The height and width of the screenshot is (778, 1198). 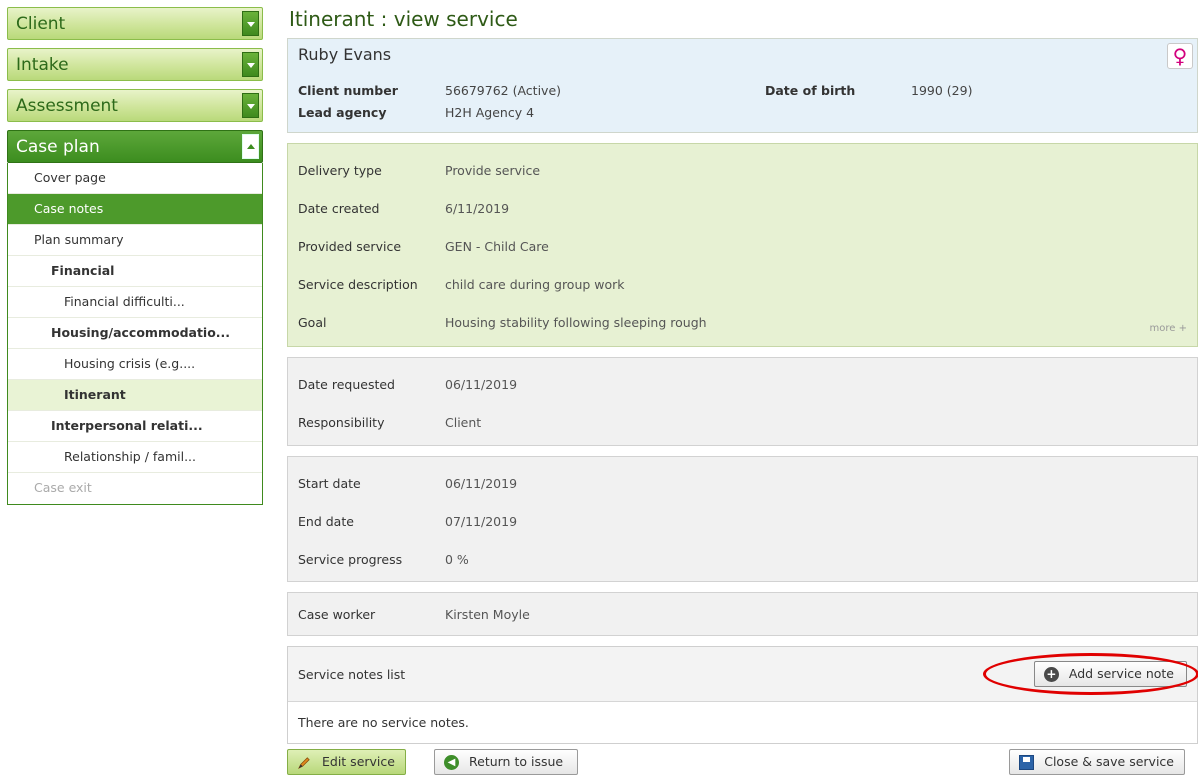 What do you see at coordinates (742, 171) in the screenshot?
I see `detail-row: Delivery type Provide service` at bounding box center [742, 171].